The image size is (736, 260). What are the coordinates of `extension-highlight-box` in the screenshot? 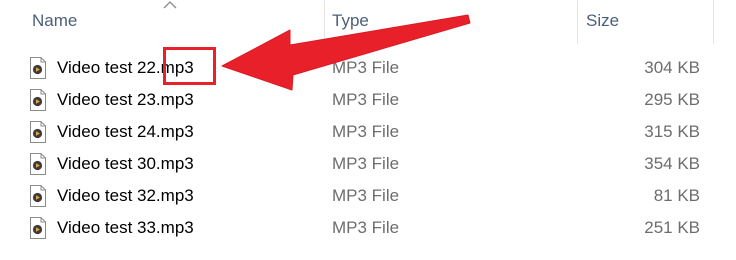 It's located at (189, 66).